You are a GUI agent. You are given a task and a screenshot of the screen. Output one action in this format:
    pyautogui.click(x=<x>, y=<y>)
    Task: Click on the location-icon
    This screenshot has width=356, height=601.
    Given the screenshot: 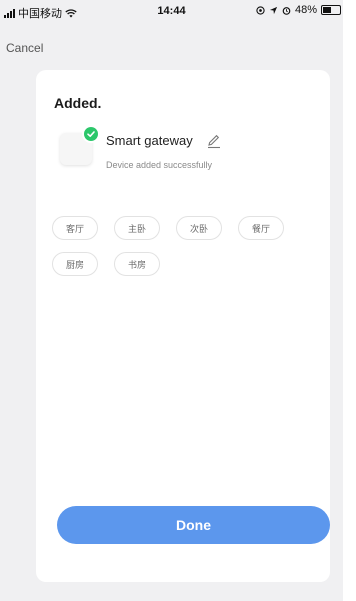 What is the action you would take?
    pyautogui.click(x=260, y=10)
    